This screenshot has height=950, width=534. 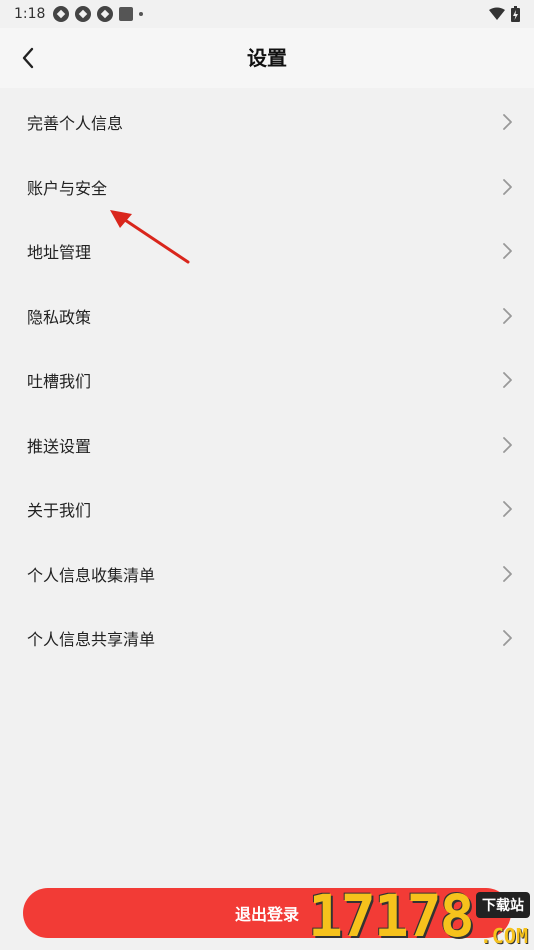 I want to click on menu-item-feedback: 吐槽我们, so click(x=267, y=380).